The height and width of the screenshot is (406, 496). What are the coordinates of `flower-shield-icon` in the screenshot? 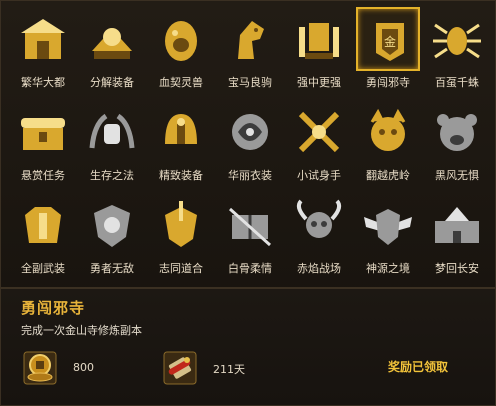 It's located at (112, 225).